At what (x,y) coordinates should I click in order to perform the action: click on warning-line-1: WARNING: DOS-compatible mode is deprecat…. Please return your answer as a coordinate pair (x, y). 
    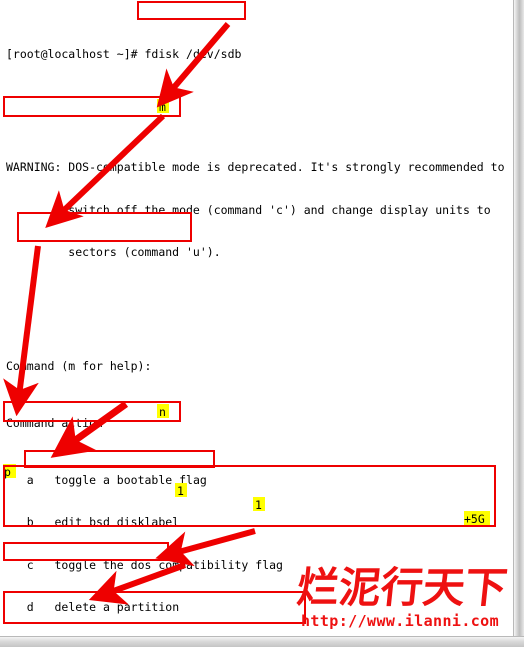
    Looking at the image, I should click on (255, 167).